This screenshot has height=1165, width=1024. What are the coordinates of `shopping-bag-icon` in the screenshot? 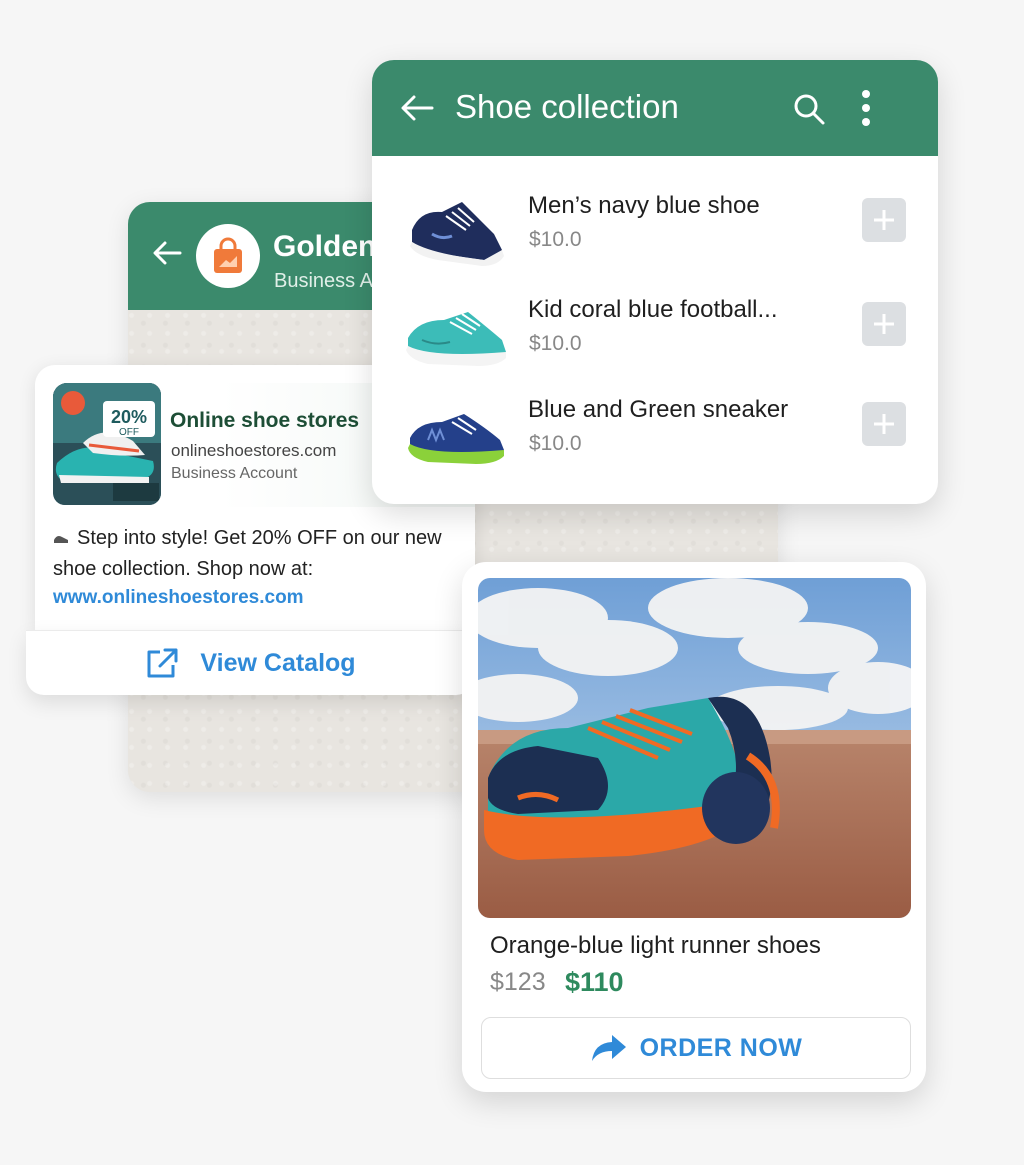 It's located at (228, 255).